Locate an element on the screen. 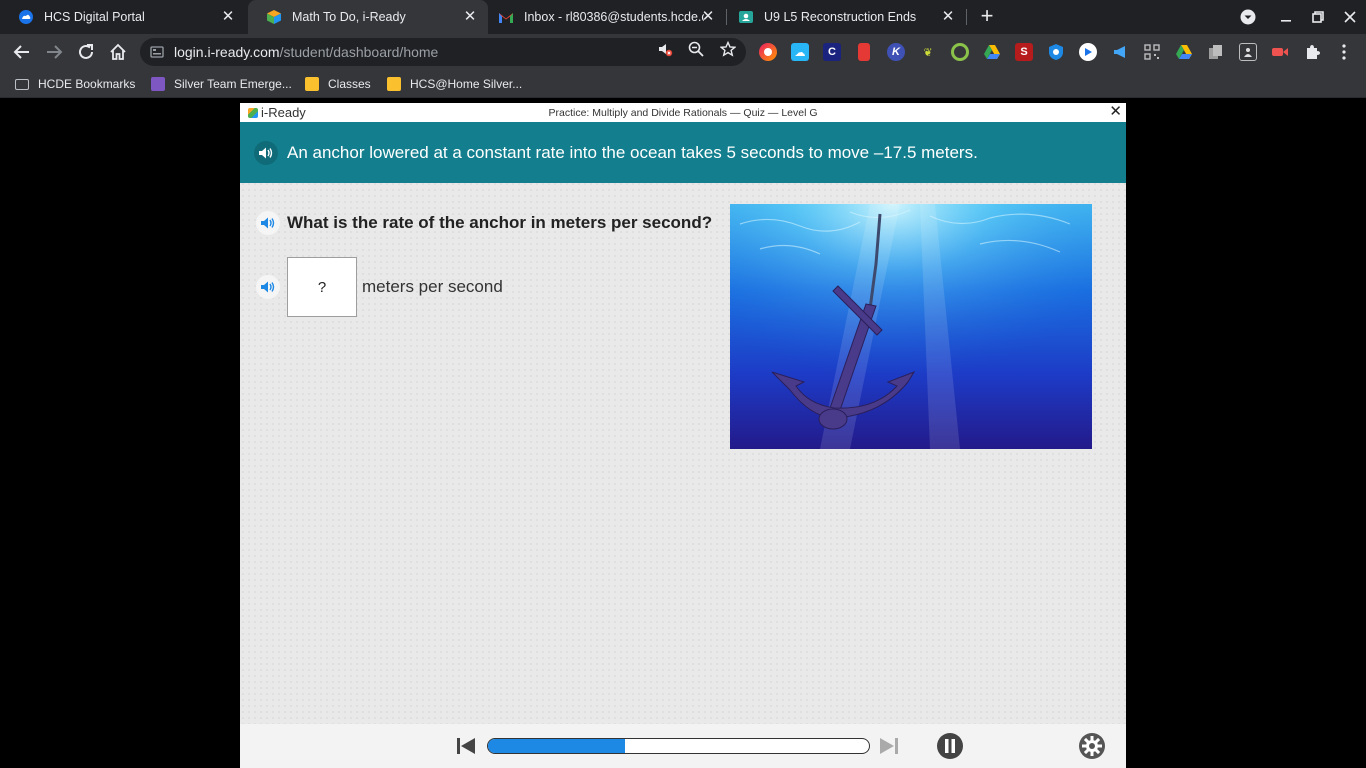  extension-screencast-icon is located at coordinates (768, 52).